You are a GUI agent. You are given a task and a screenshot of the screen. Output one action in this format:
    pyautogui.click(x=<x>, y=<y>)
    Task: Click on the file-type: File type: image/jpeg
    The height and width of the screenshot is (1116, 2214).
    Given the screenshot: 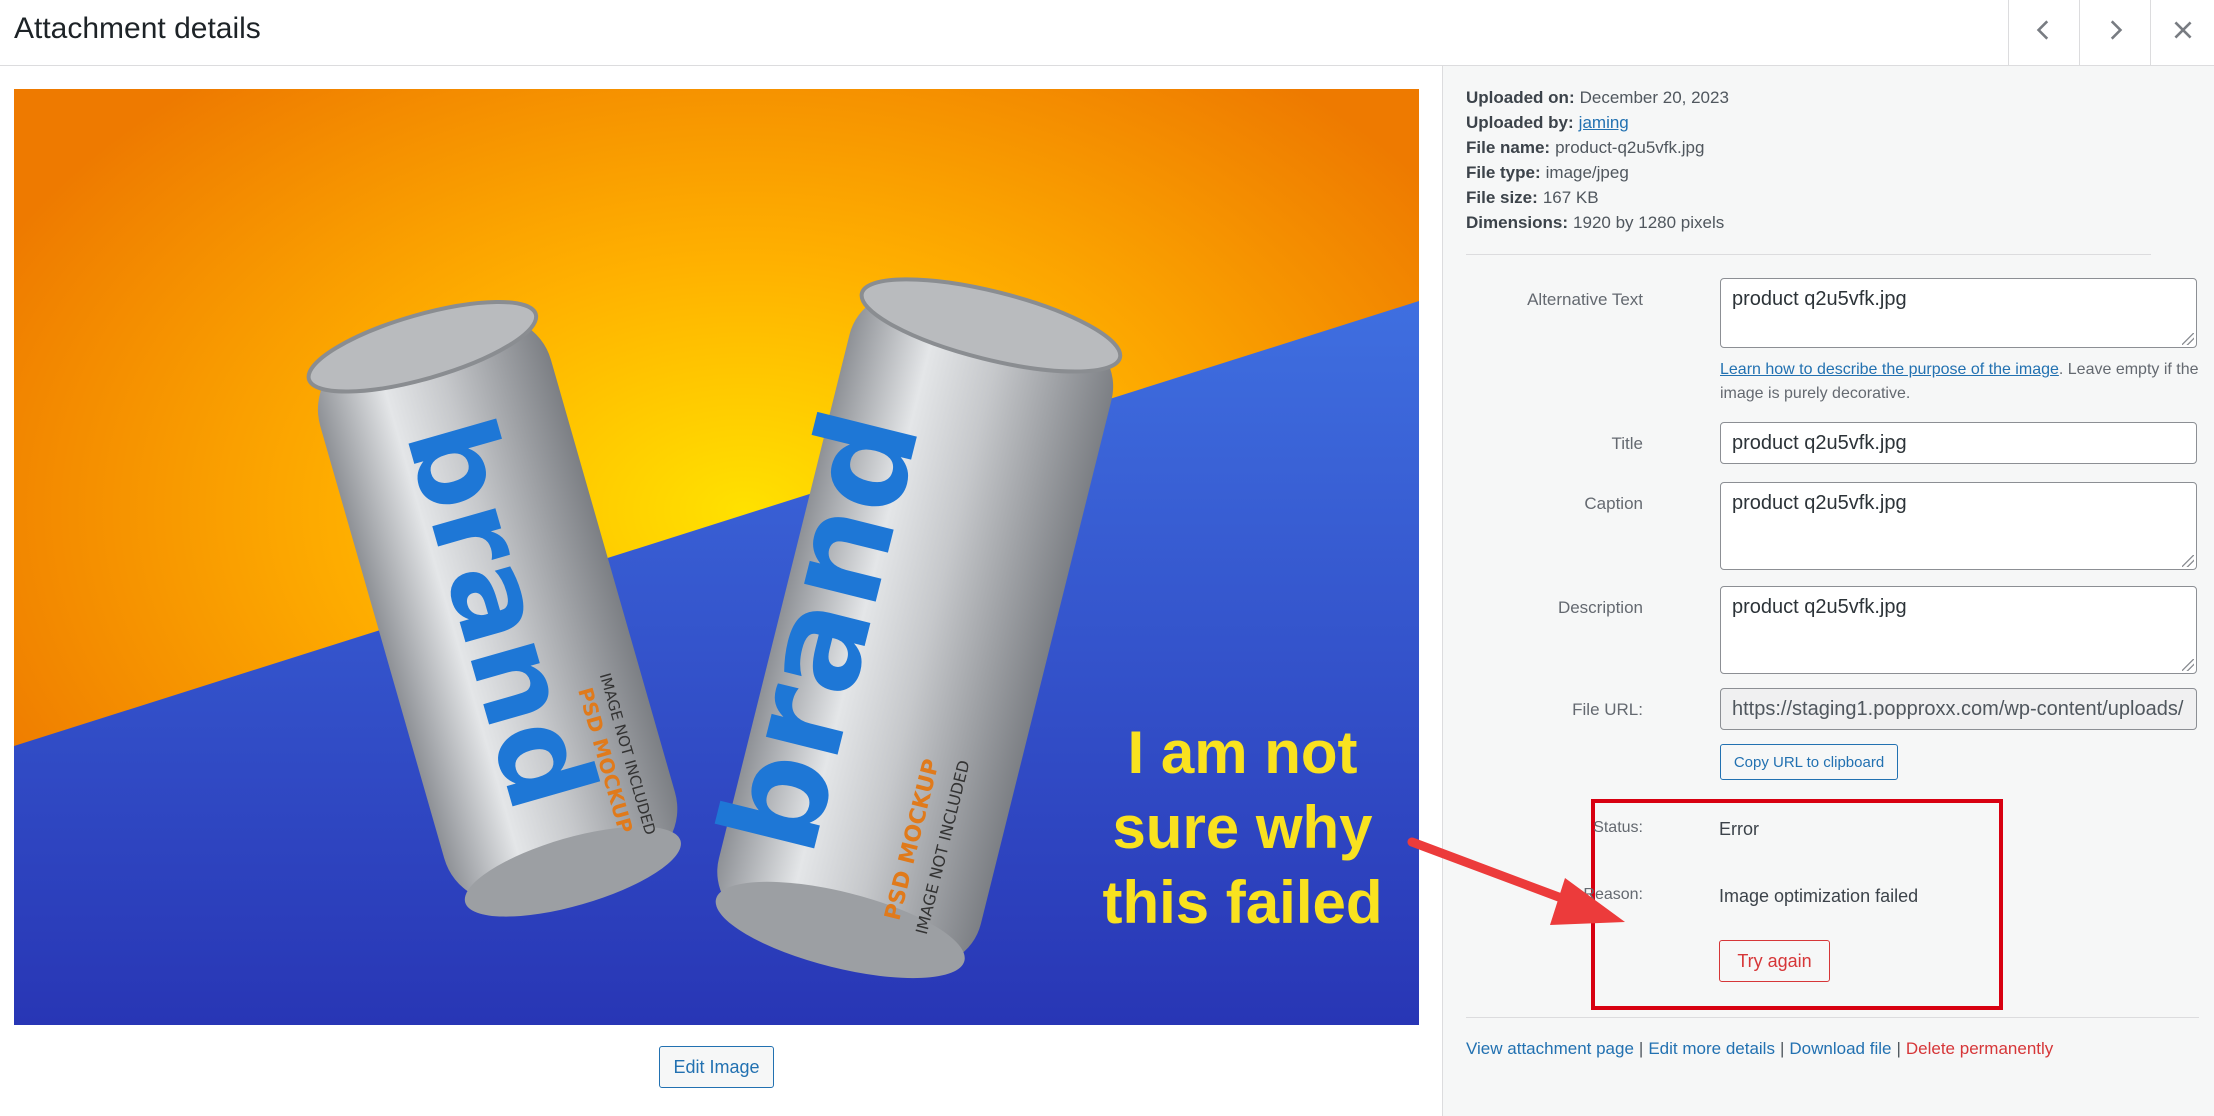 What is the action you would take?
    pyautogui.click(x=1597, y=172)
    